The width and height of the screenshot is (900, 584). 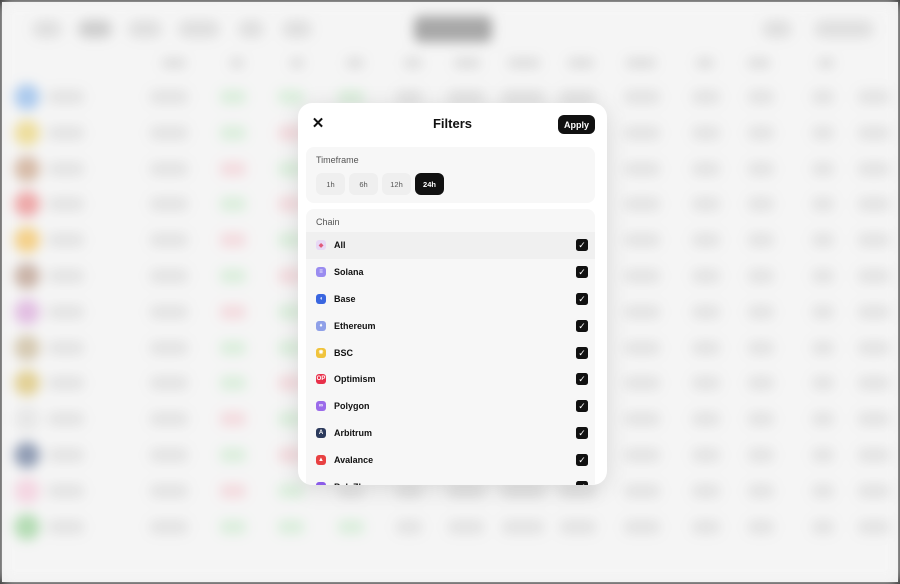 I want to click on chain-item-polygon: ∞ Polygon ✓, so click(x=450, y=406).